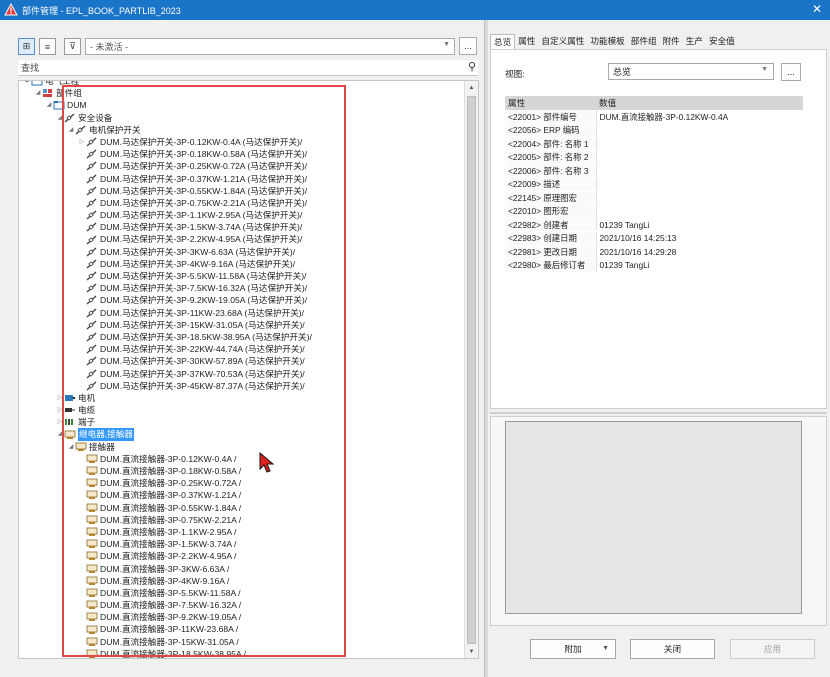 The image size is (830, 677). Describe the element at coordinates (165, 653) in the screenshot. I see `tree-node: DUM.直流接触器-3P-18.5KW-38.95A /` at that location.